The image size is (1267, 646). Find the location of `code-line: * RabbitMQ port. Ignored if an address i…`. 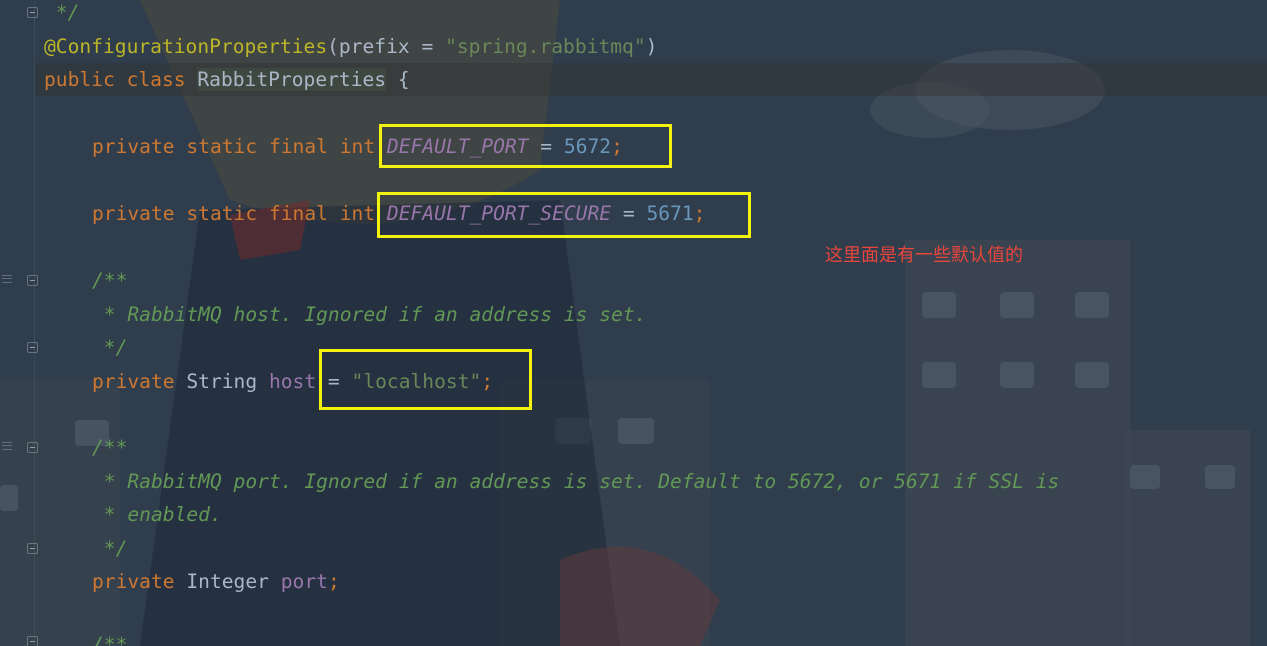

code-line: * RabbitMQ port. Ignored if an address i… is located at coordinates (576, 481).